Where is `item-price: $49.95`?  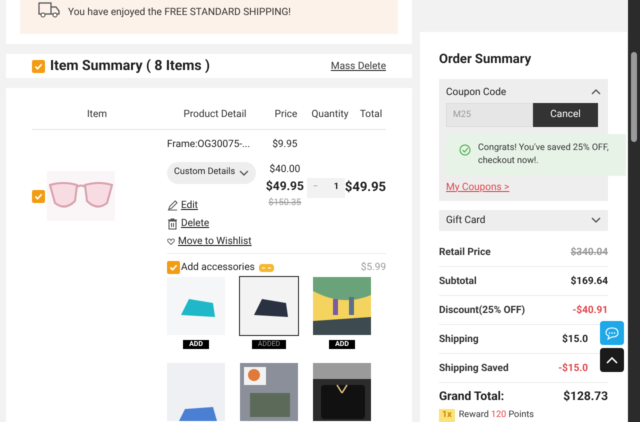
item-price: $49.95 is located at coordinates (285, 186).